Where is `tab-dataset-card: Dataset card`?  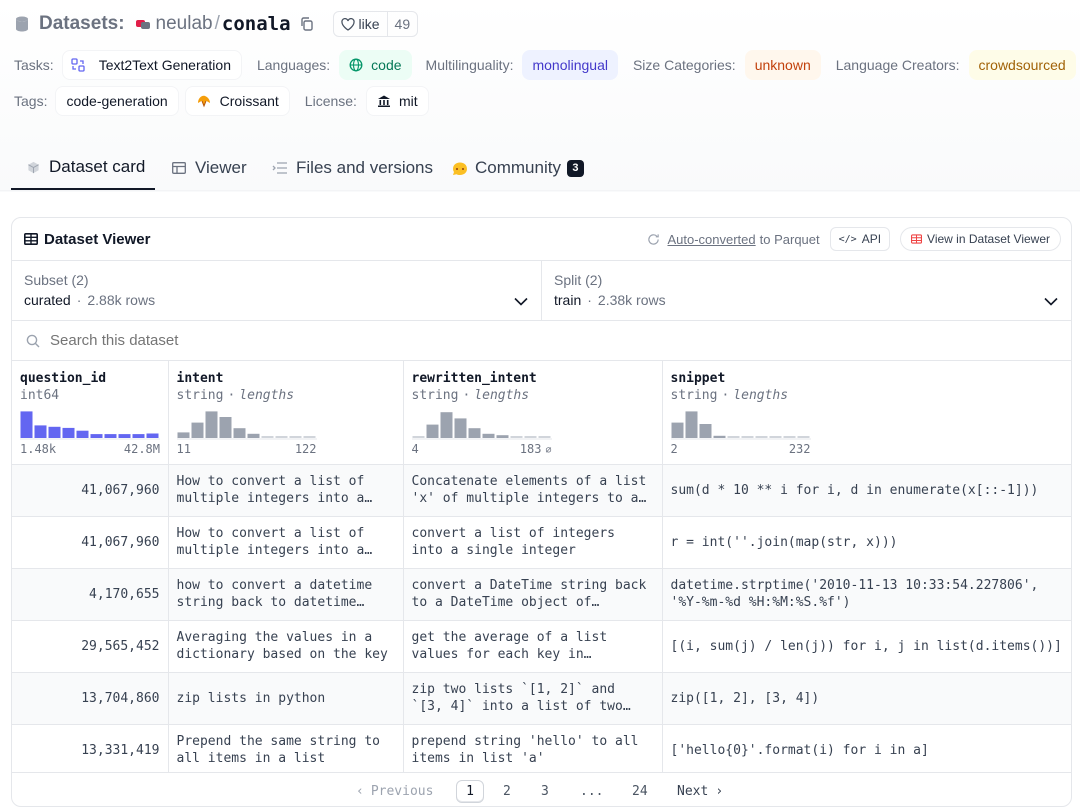 tab-dataset-card: Dataset card is located at coordinates (83, 168).